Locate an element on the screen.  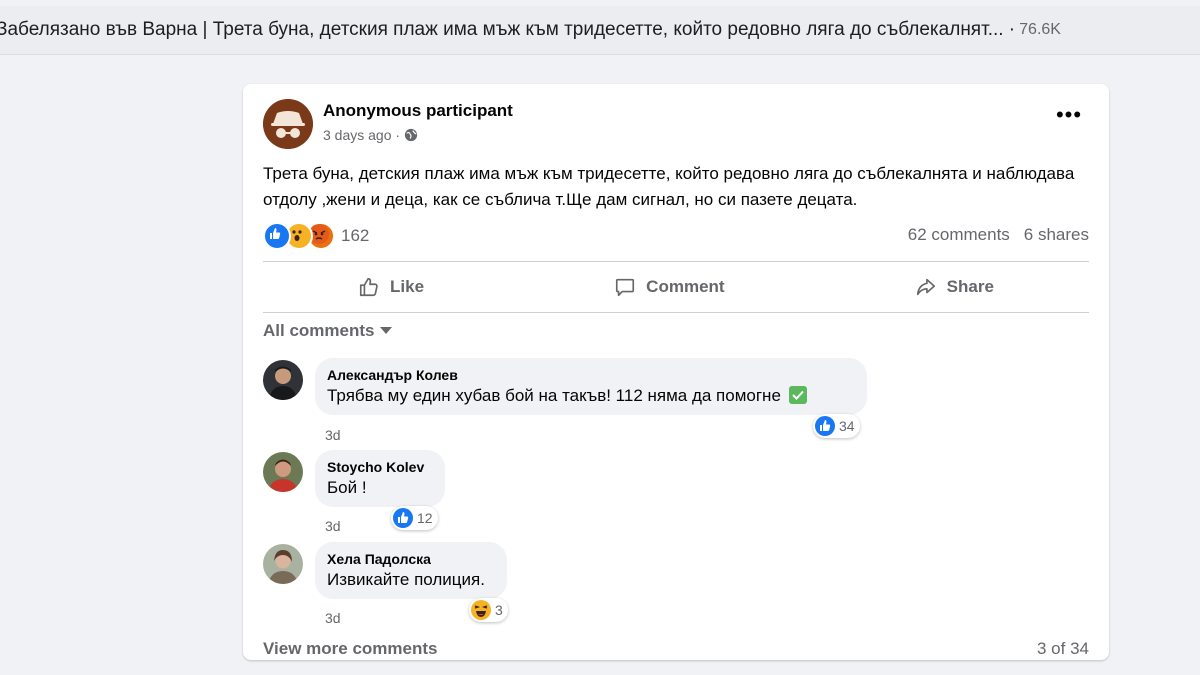
comments-pagination: 3 of 34 is located at coordinates (1063, 648).